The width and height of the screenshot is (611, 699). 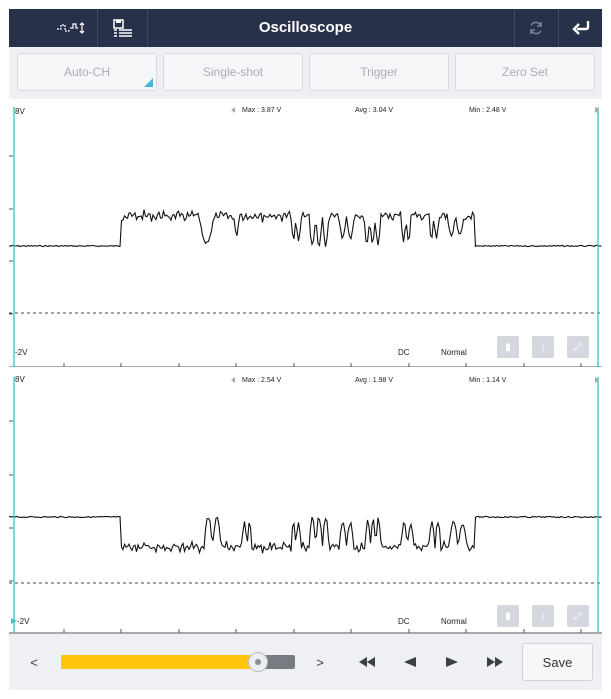 I want to click on trigger-button: Trigger, so click(x=379, y=72).